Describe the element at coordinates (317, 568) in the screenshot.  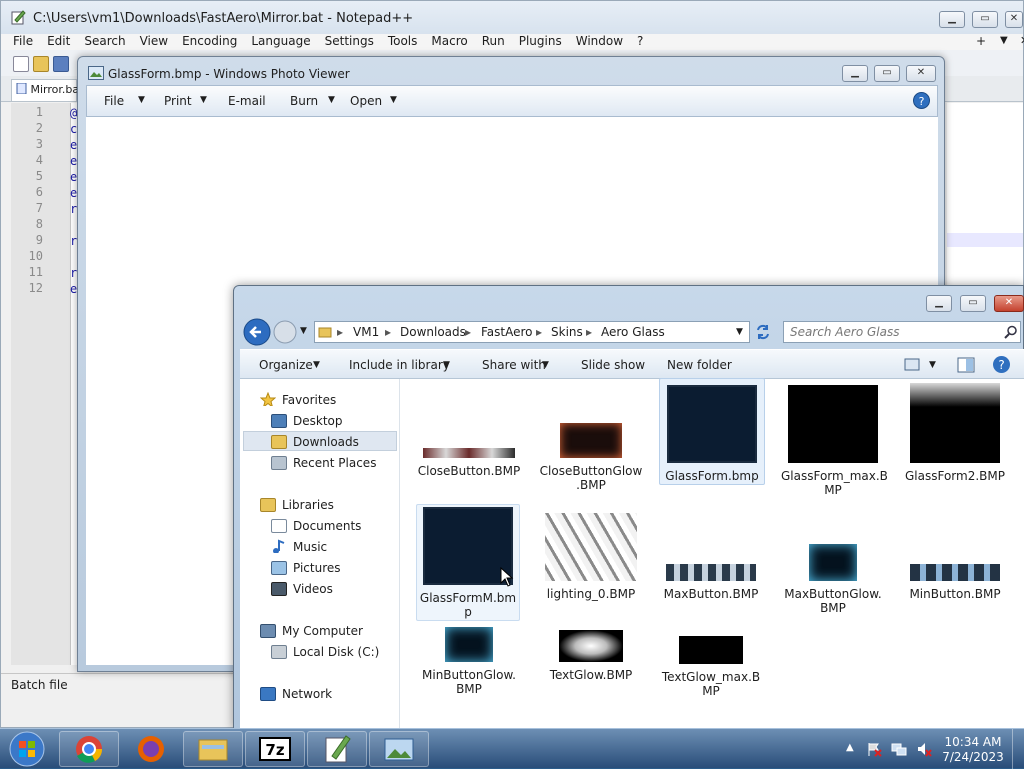
I see `nav-pictures: Pictures` at that location.